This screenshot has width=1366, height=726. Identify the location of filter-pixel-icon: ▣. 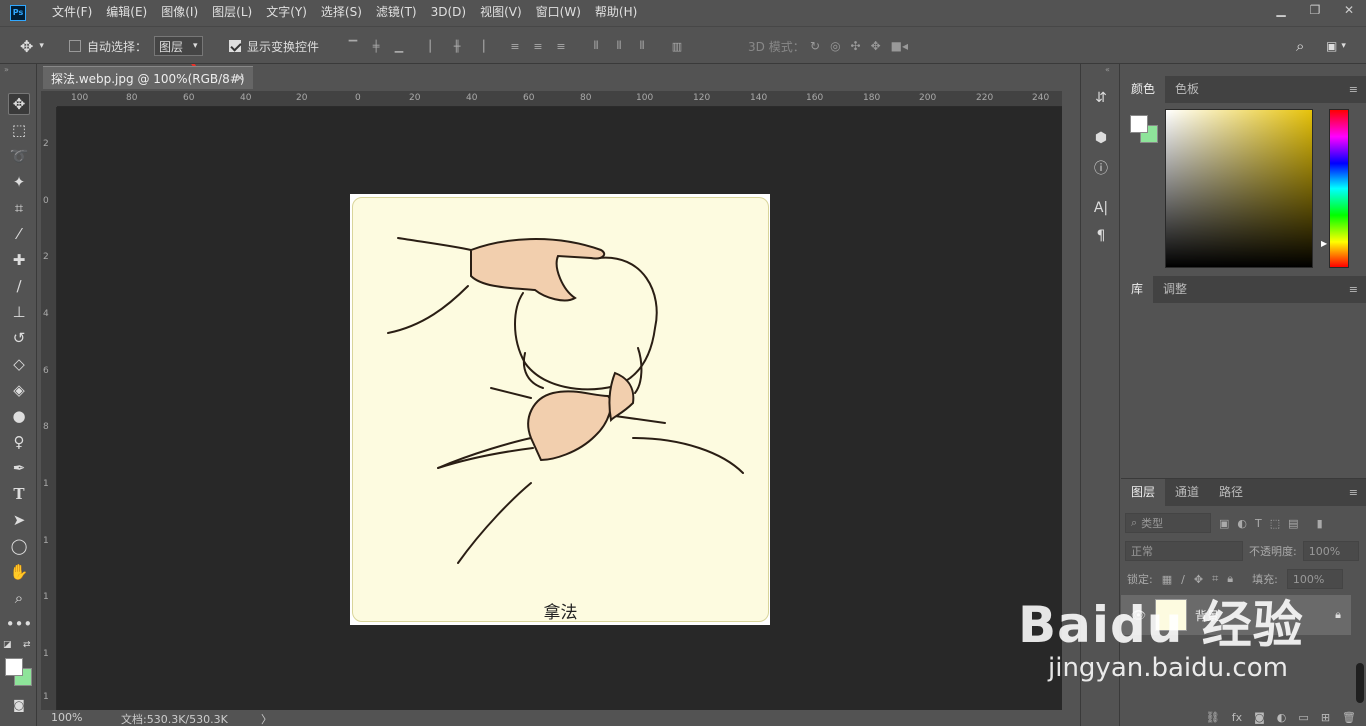
(1224, 523).